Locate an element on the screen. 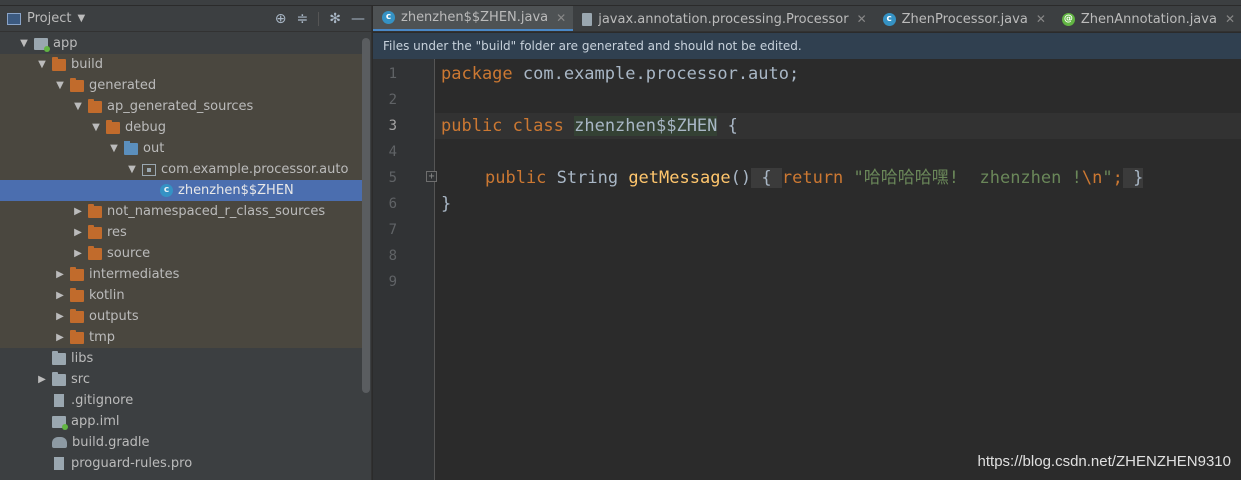  tab-processor: javax.annotation.processing.Processor ✕ is located at coordinates (723, 18).